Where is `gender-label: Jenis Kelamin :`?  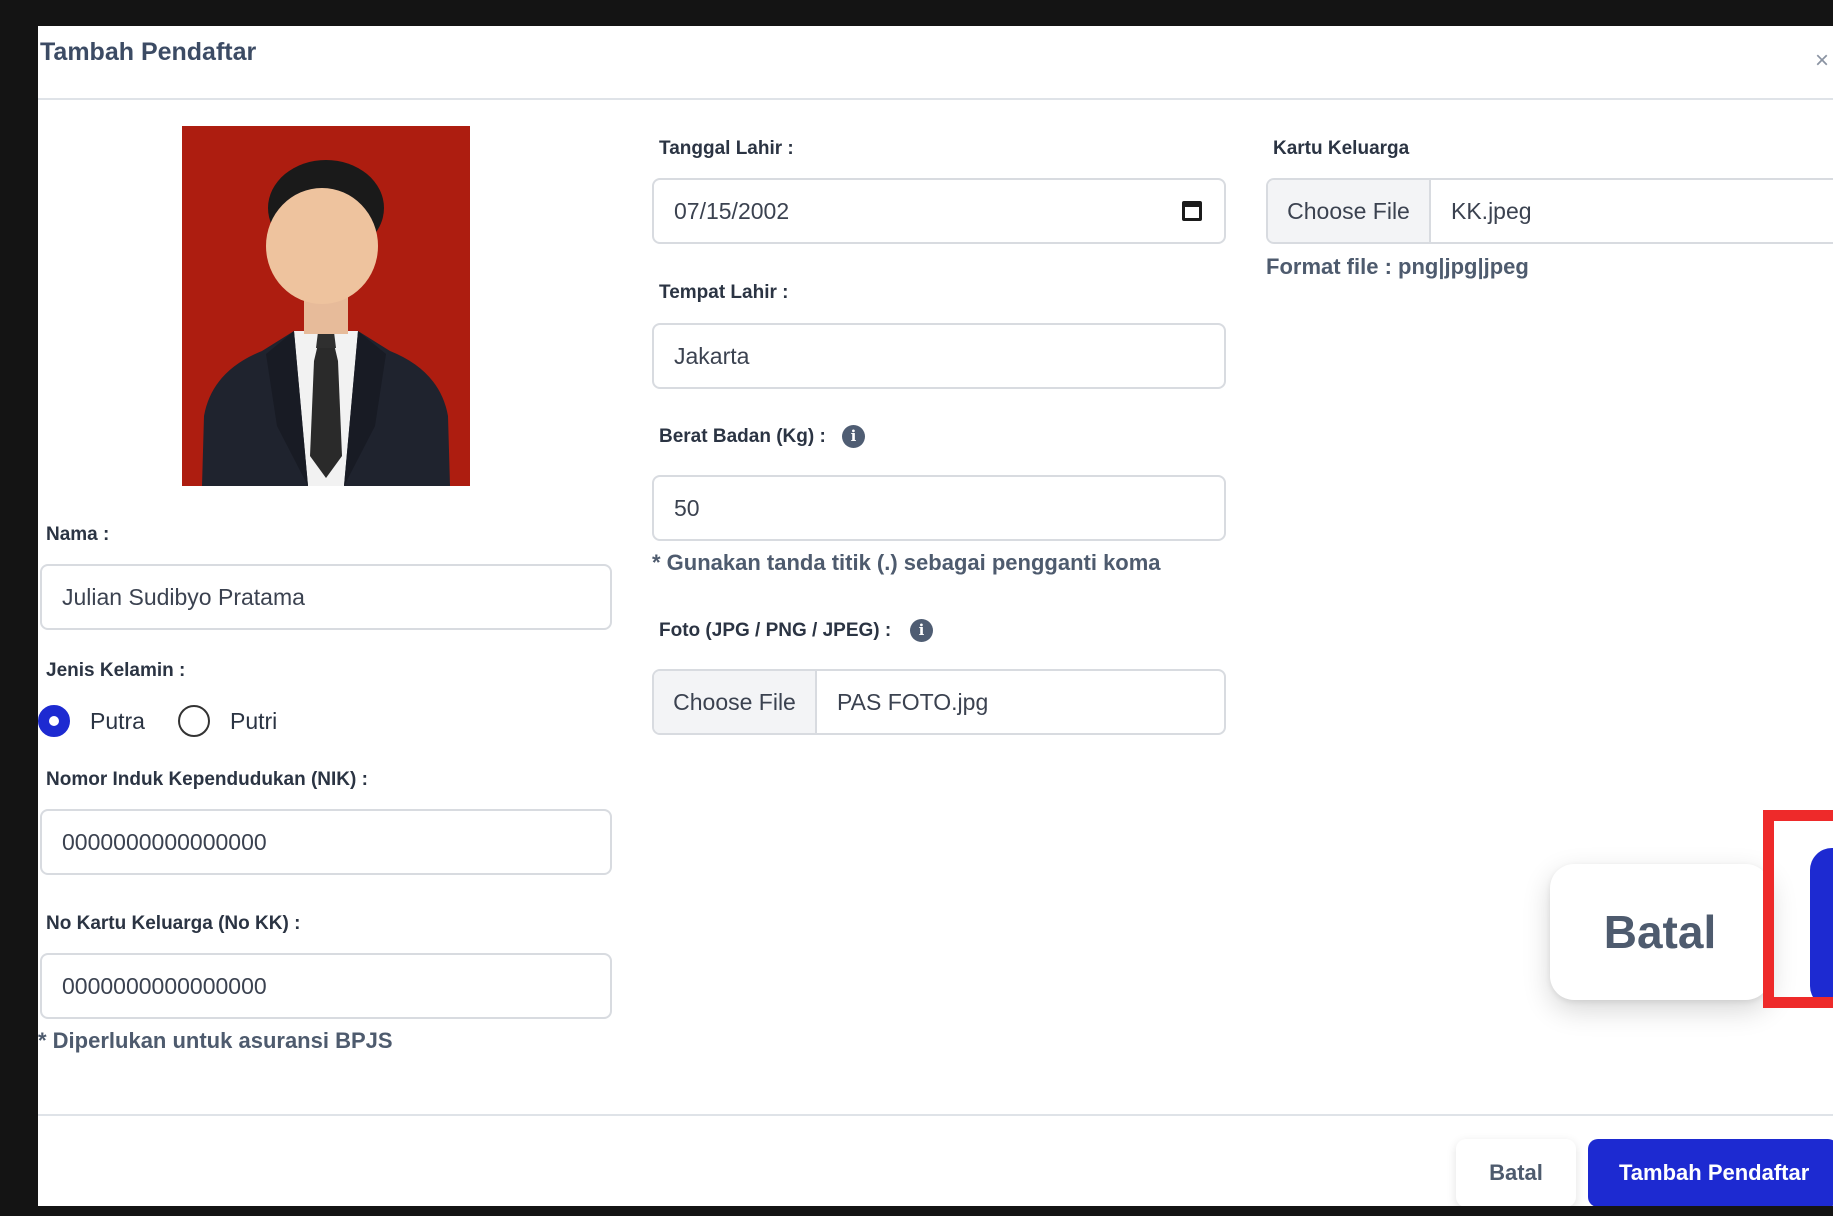 gender-label: Jenis Kelamin : is located at coordinates (116, 670).